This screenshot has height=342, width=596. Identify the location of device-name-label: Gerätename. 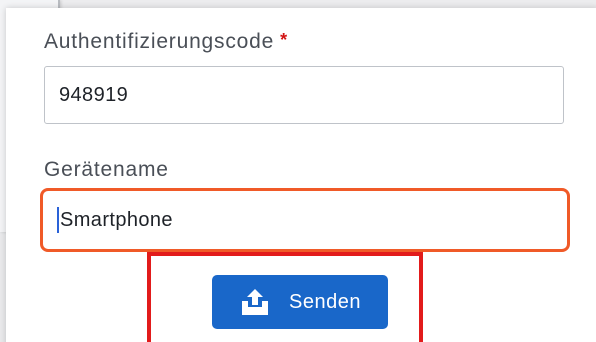
(106, 170).